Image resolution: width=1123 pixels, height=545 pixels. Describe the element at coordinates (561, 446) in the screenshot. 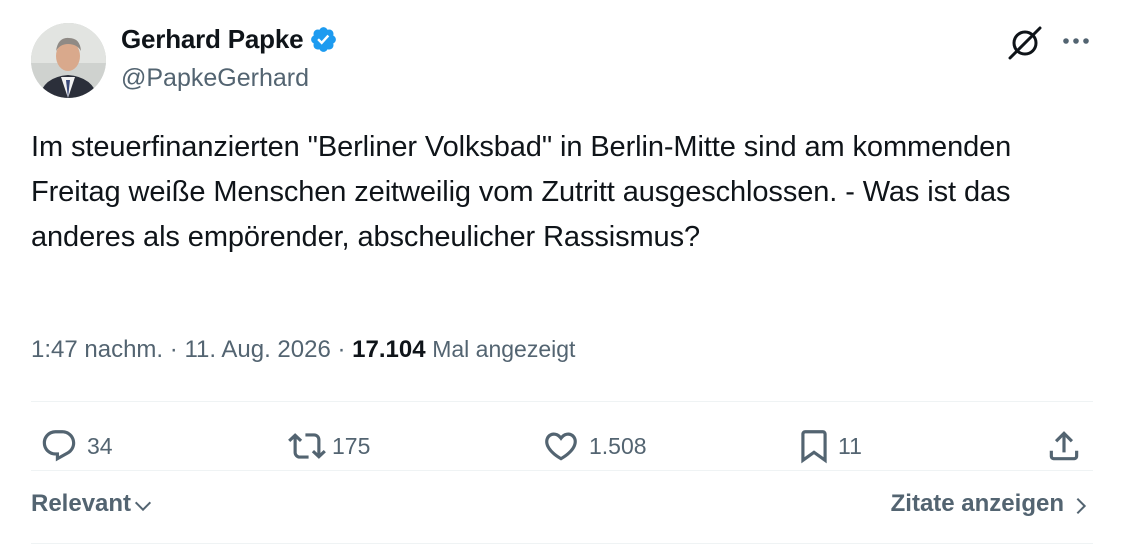

I see `like-icon` at that location.